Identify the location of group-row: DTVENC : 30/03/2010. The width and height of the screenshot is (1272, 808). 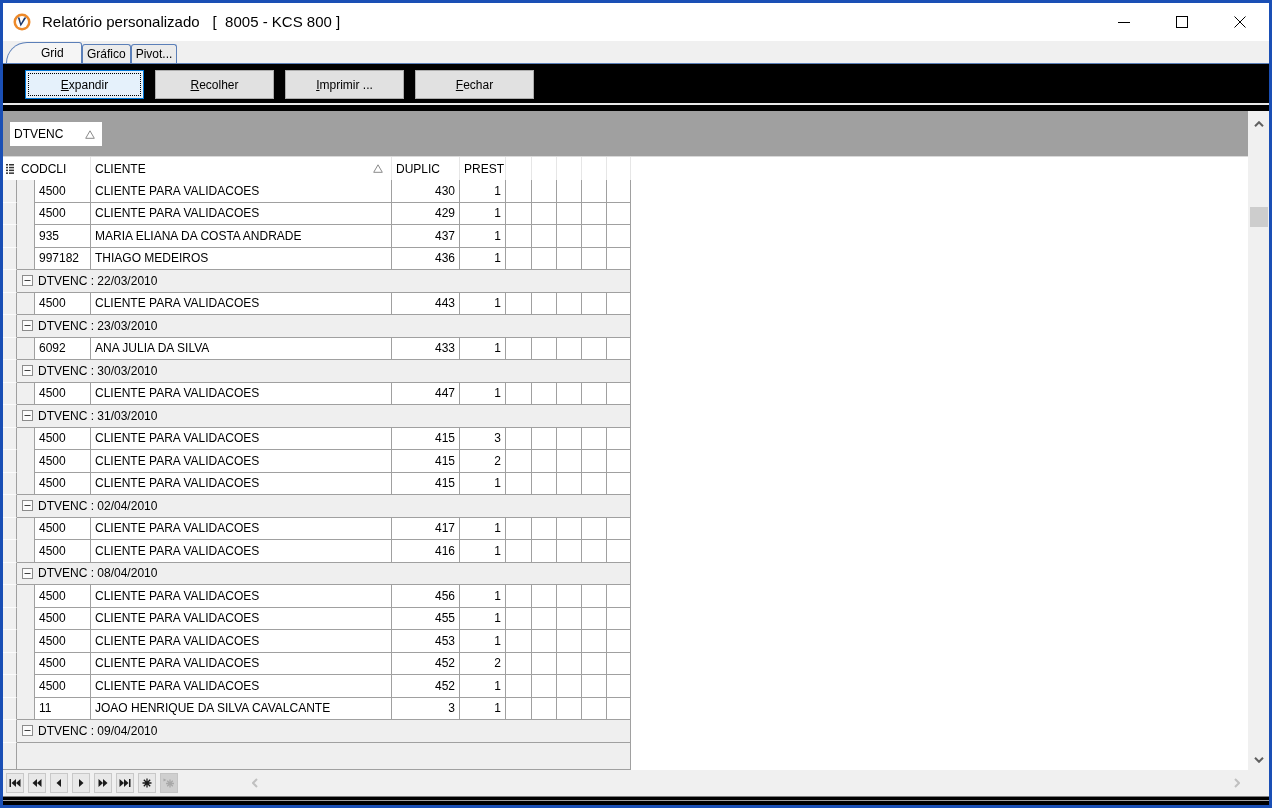
(324, 371).